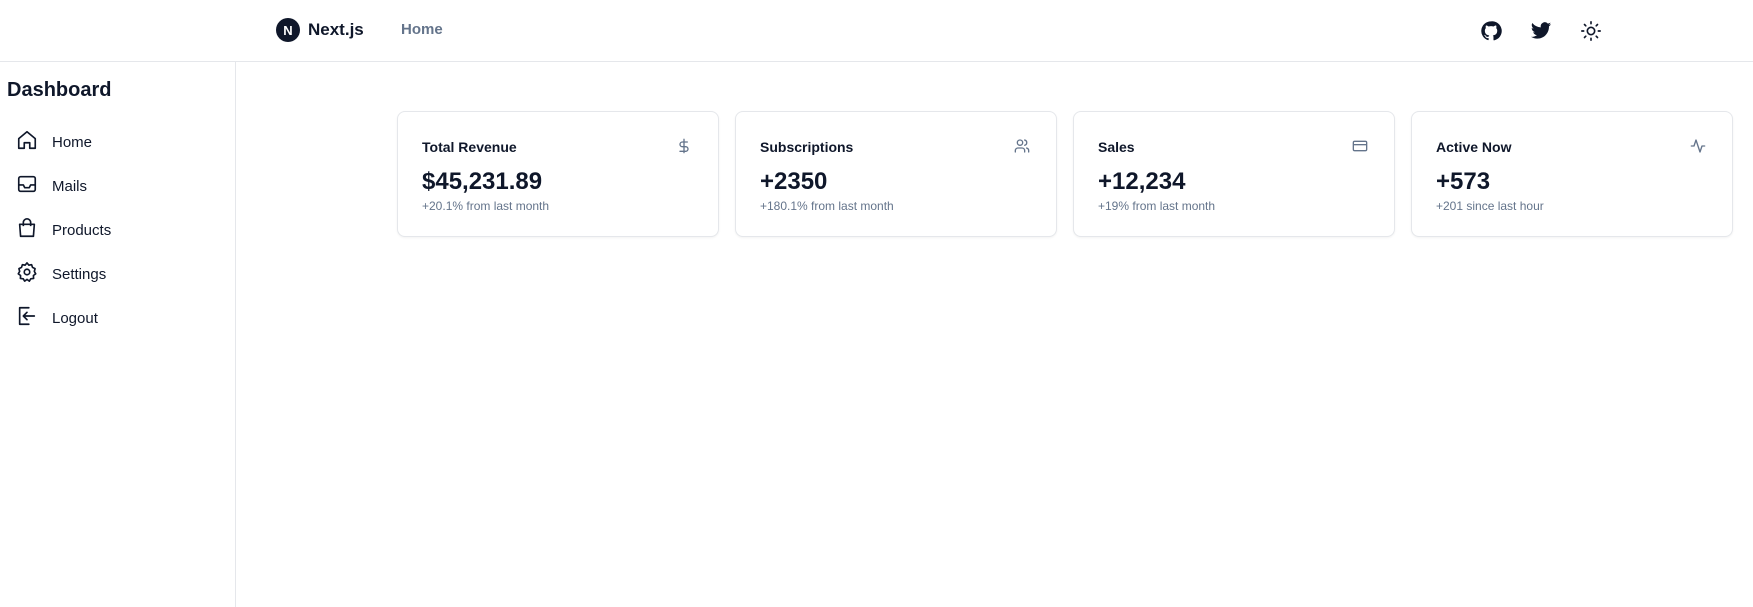 This screenshot has height=607, width=1753. Describe the element at coordinates (1463, 181) in the screenshot. I see `card-value: +573` at that location.